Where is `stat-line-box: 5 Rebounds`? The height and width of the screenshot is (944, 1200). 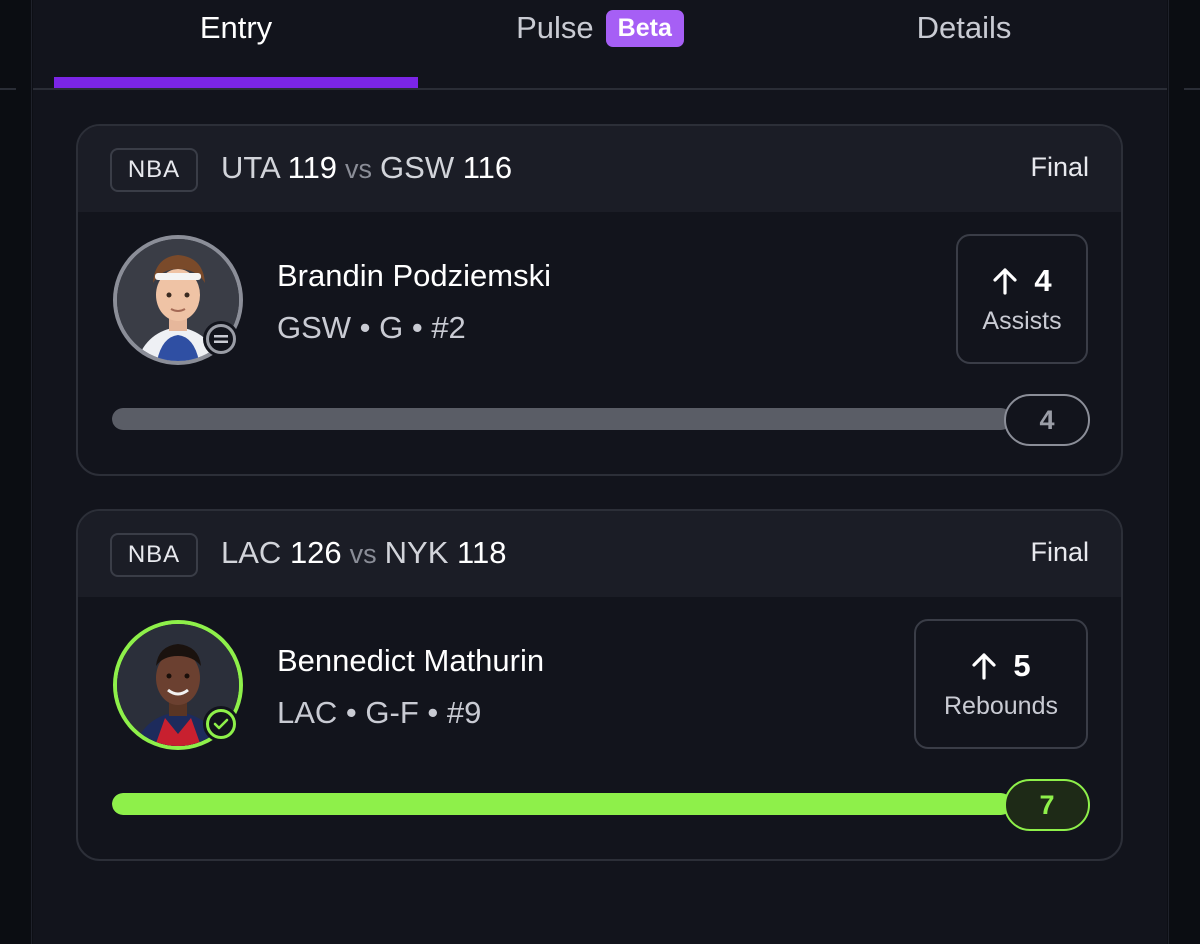
stat-line-box: 5 Rebounds is located at coordinates (1001, 684).